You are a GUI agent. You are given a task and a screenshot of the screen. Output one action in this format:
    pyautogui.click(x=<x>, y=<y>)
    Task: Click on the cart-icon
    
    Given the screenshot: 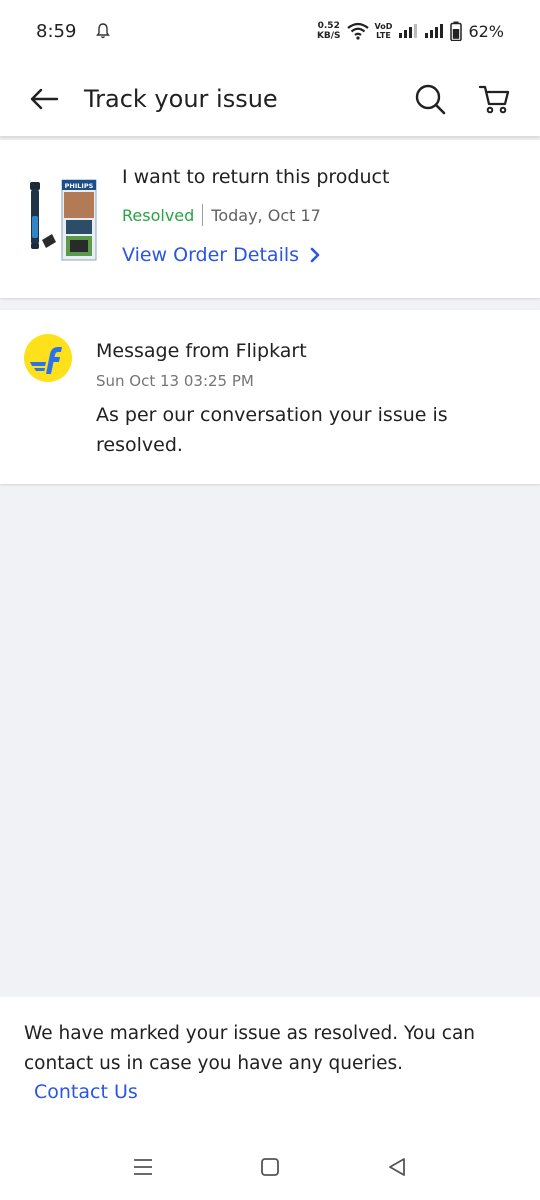 What is the action you would take?
    pyautogui.click(x=494, y=99)
    